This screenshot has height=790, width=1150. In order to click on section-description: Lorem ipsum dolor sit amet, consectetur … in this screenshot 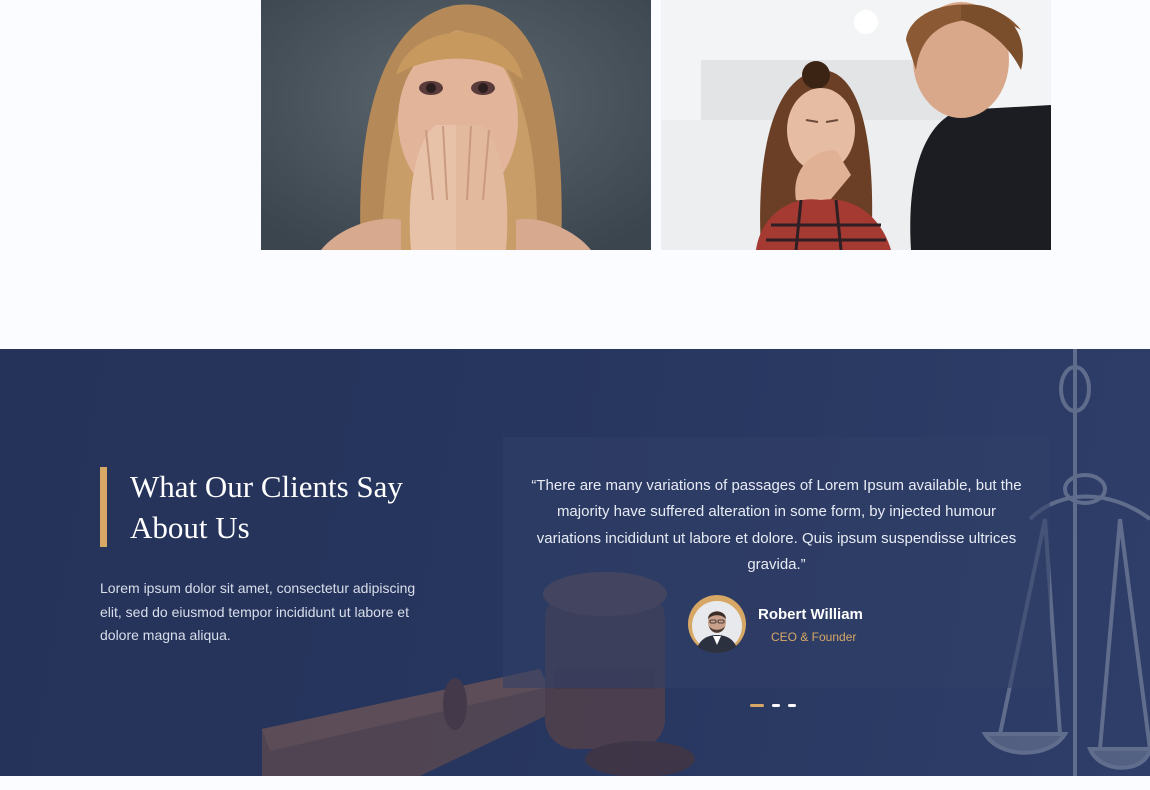, I will do `click(258, 611)`.